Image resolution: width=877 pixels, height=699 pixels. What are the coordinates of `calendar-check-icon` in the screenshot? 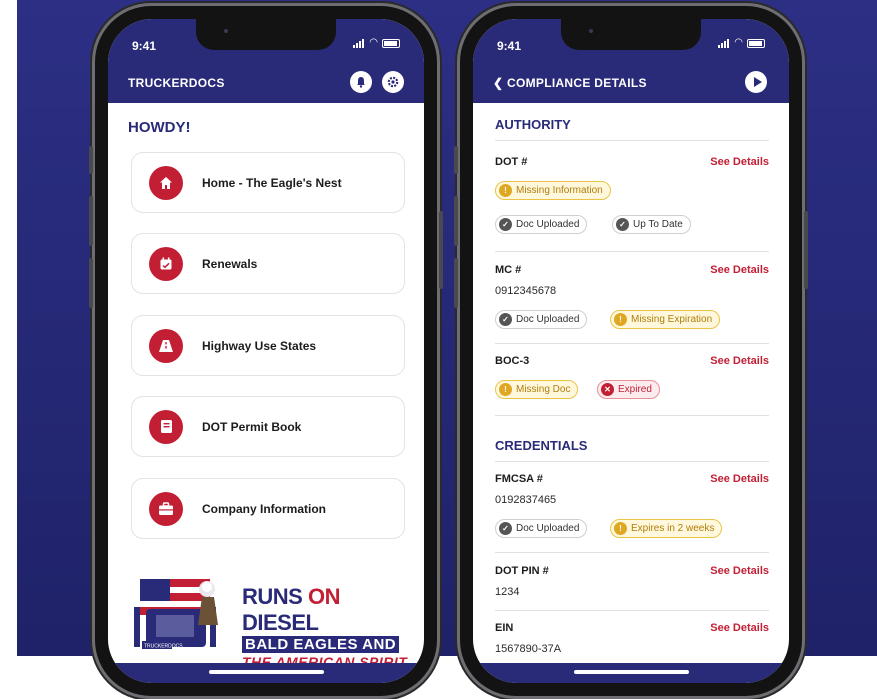 It's located at (166, 263).